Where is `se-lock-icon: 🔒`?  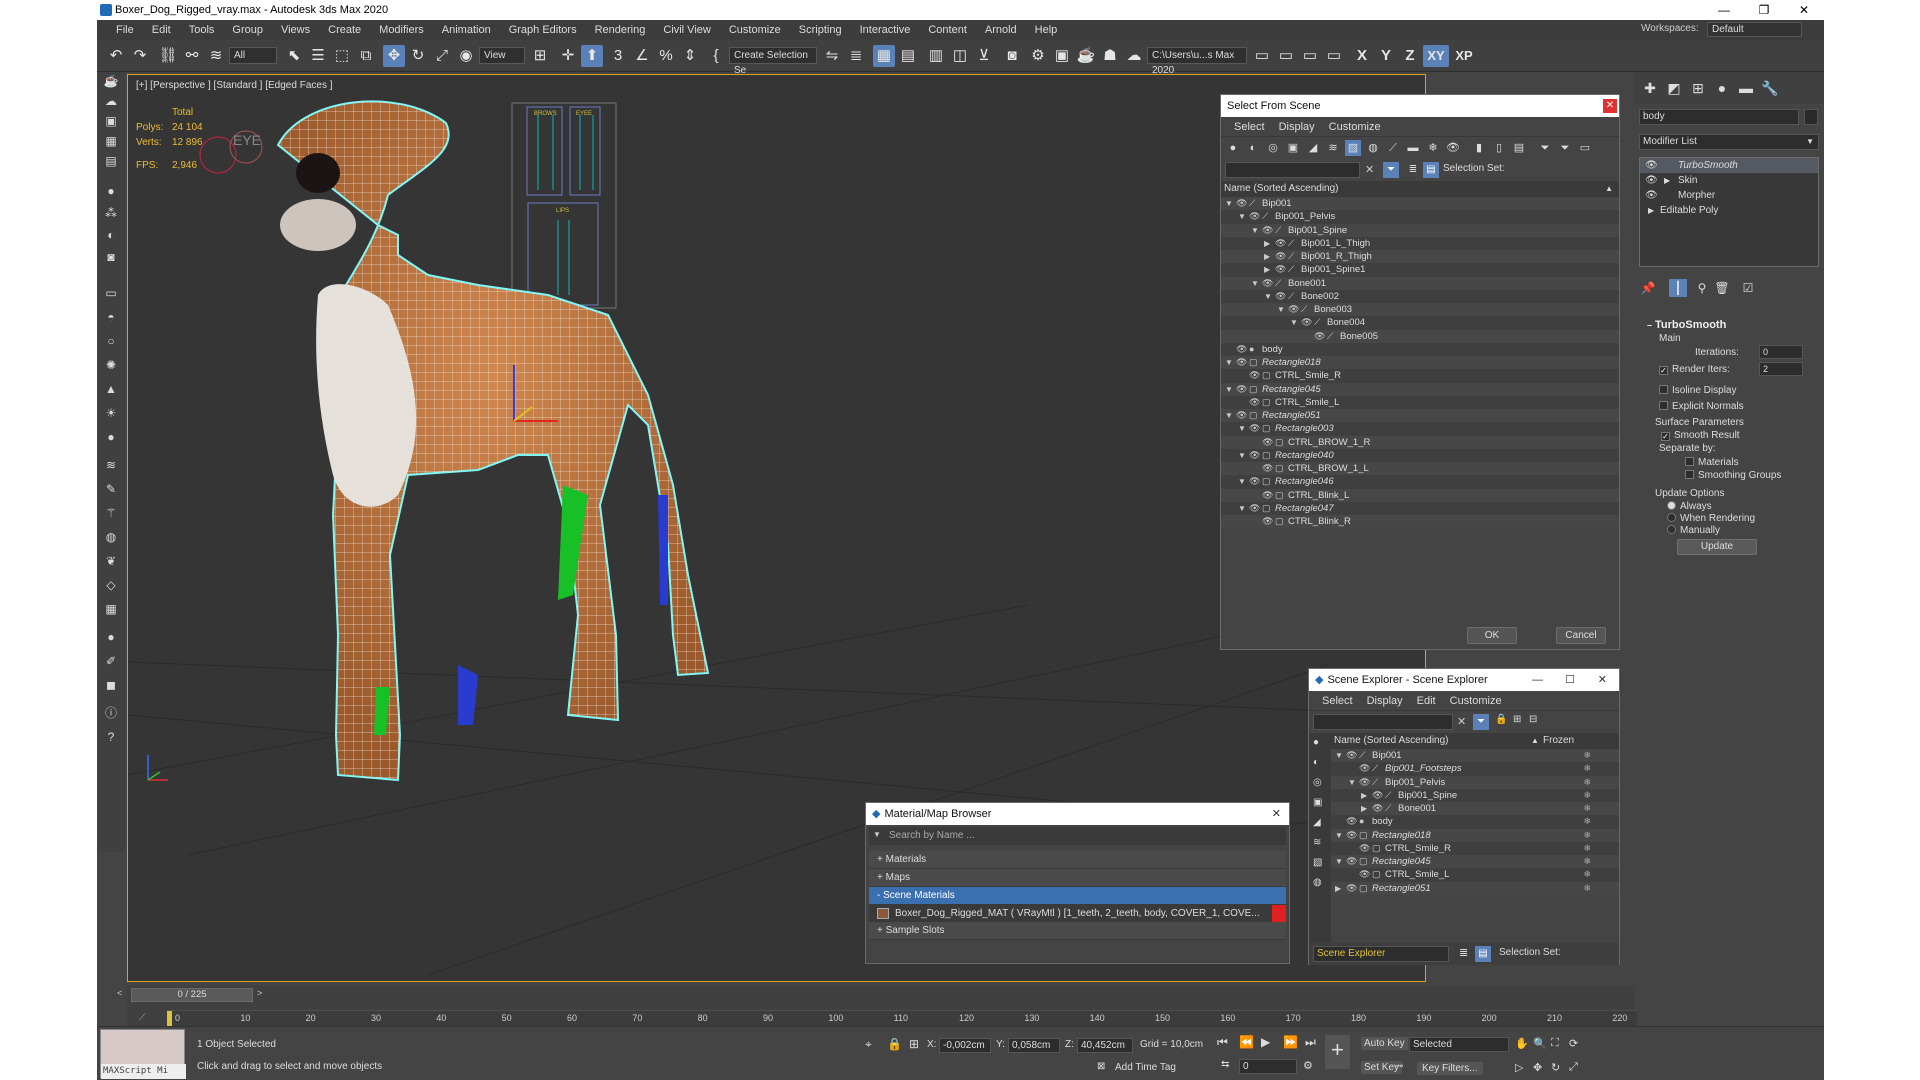
se-lock-icon: 🔒 is located at coordinates (1501, 719).